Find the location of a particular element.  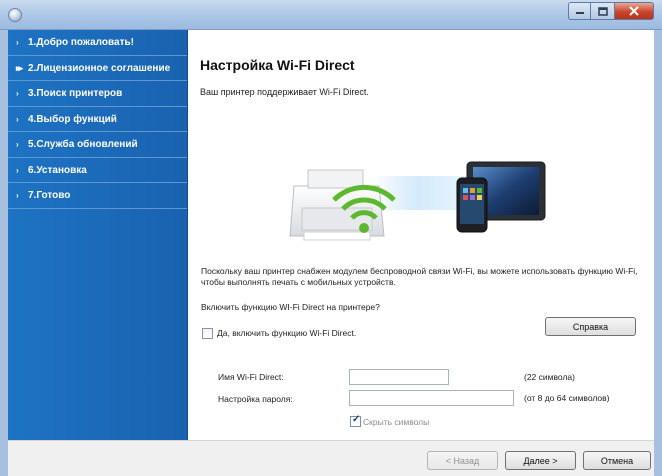

sidebar-item-label: 4.Выбор функций is located at coordinates (72, 119).